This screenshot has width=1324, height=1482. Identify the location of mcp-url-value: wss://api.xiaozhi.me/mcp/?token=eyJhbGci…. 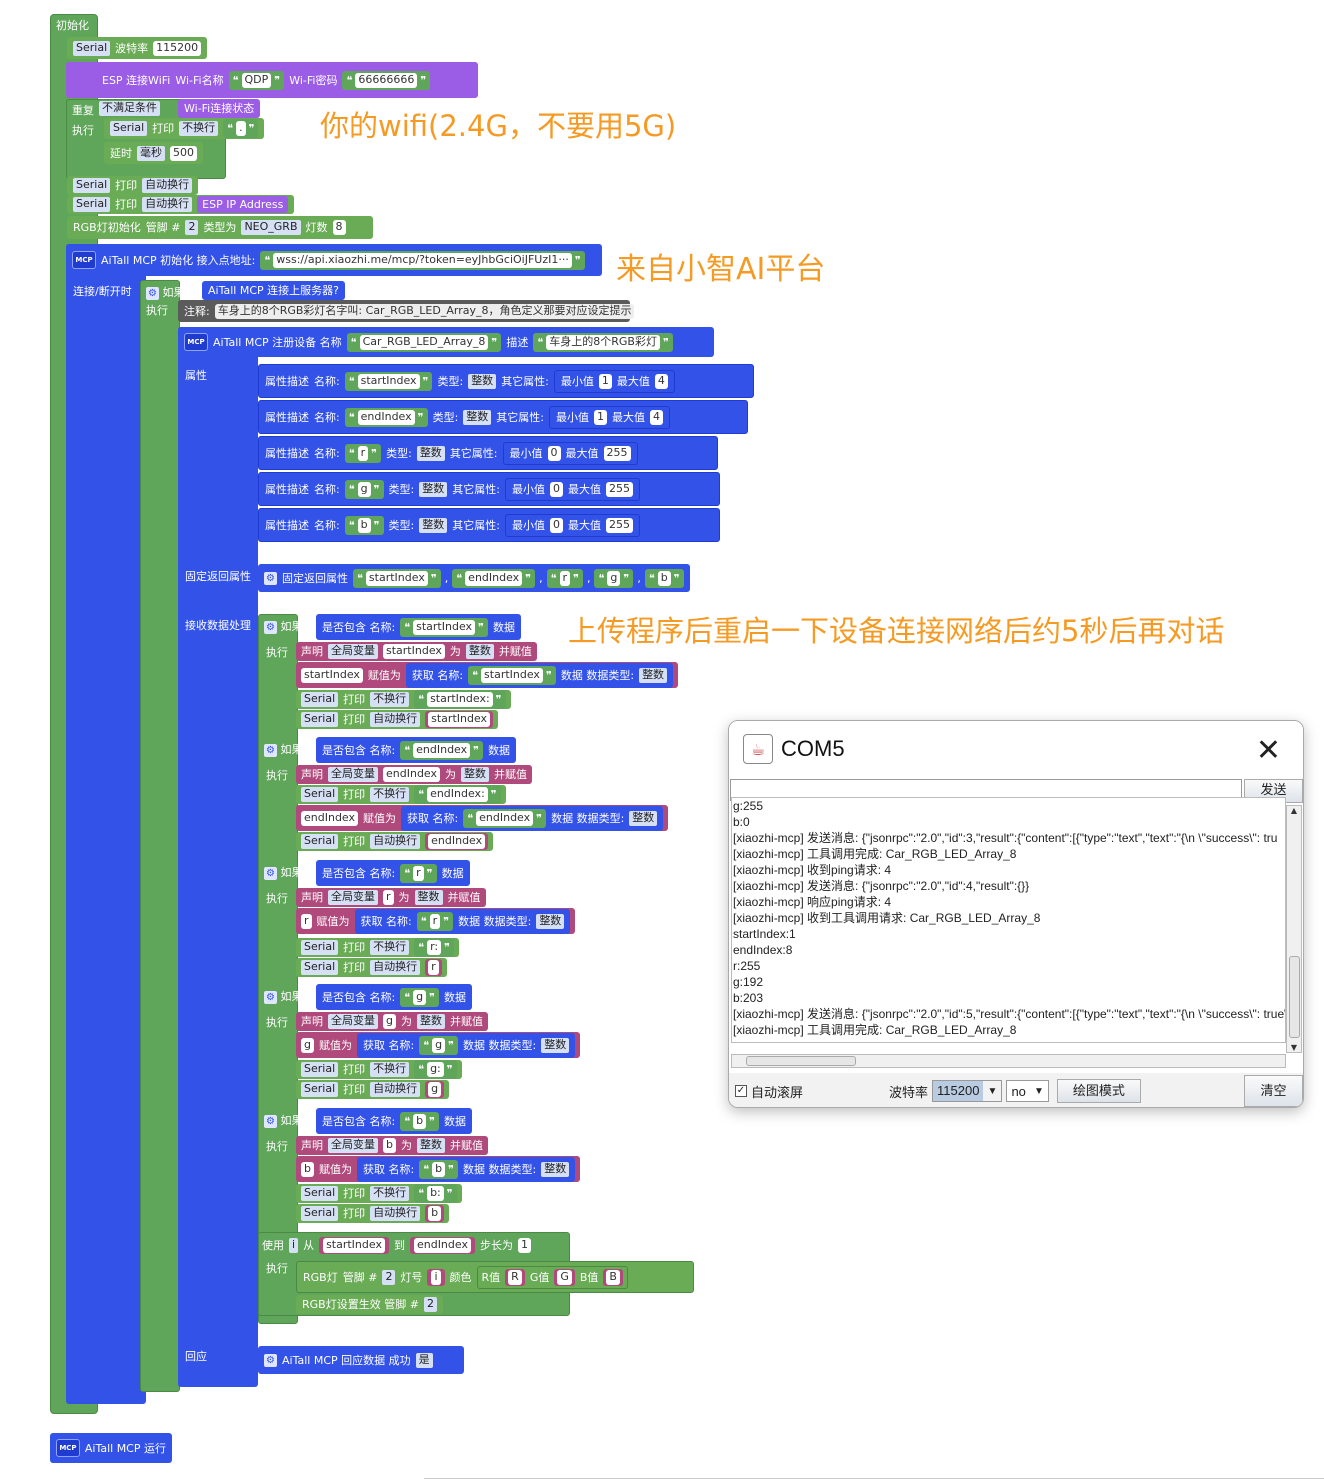
(422, 260).